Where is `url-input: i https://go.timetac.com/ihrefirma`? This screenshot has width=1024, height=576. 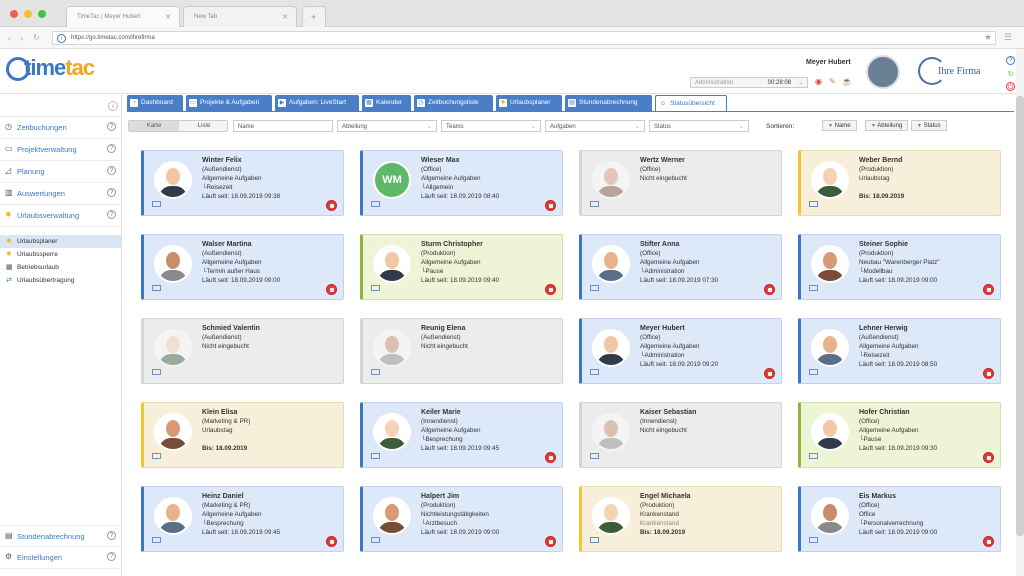
url-input: i https://go.timetac.com/ihrefirma is located at coordinates (524, 38).